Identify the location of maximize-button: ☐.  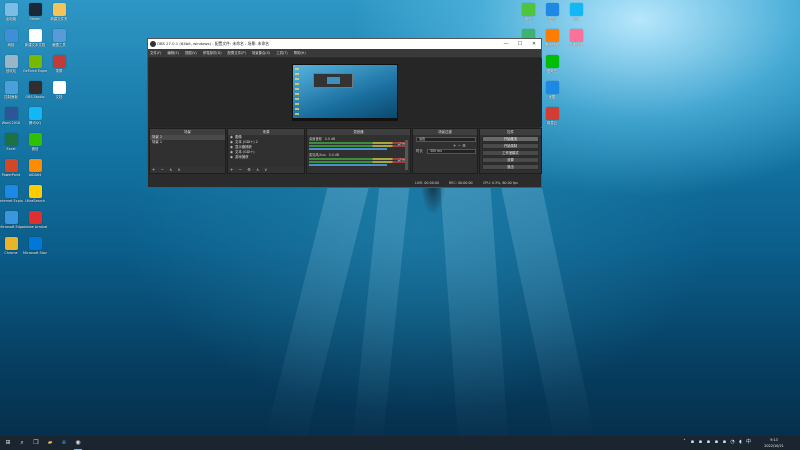
(520, 44).